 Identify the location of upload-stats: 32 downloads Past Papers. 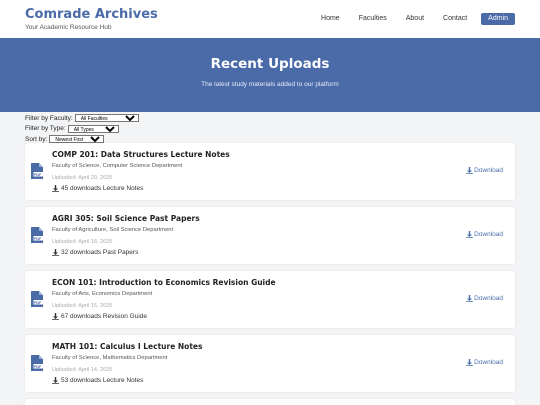
(95, 252).